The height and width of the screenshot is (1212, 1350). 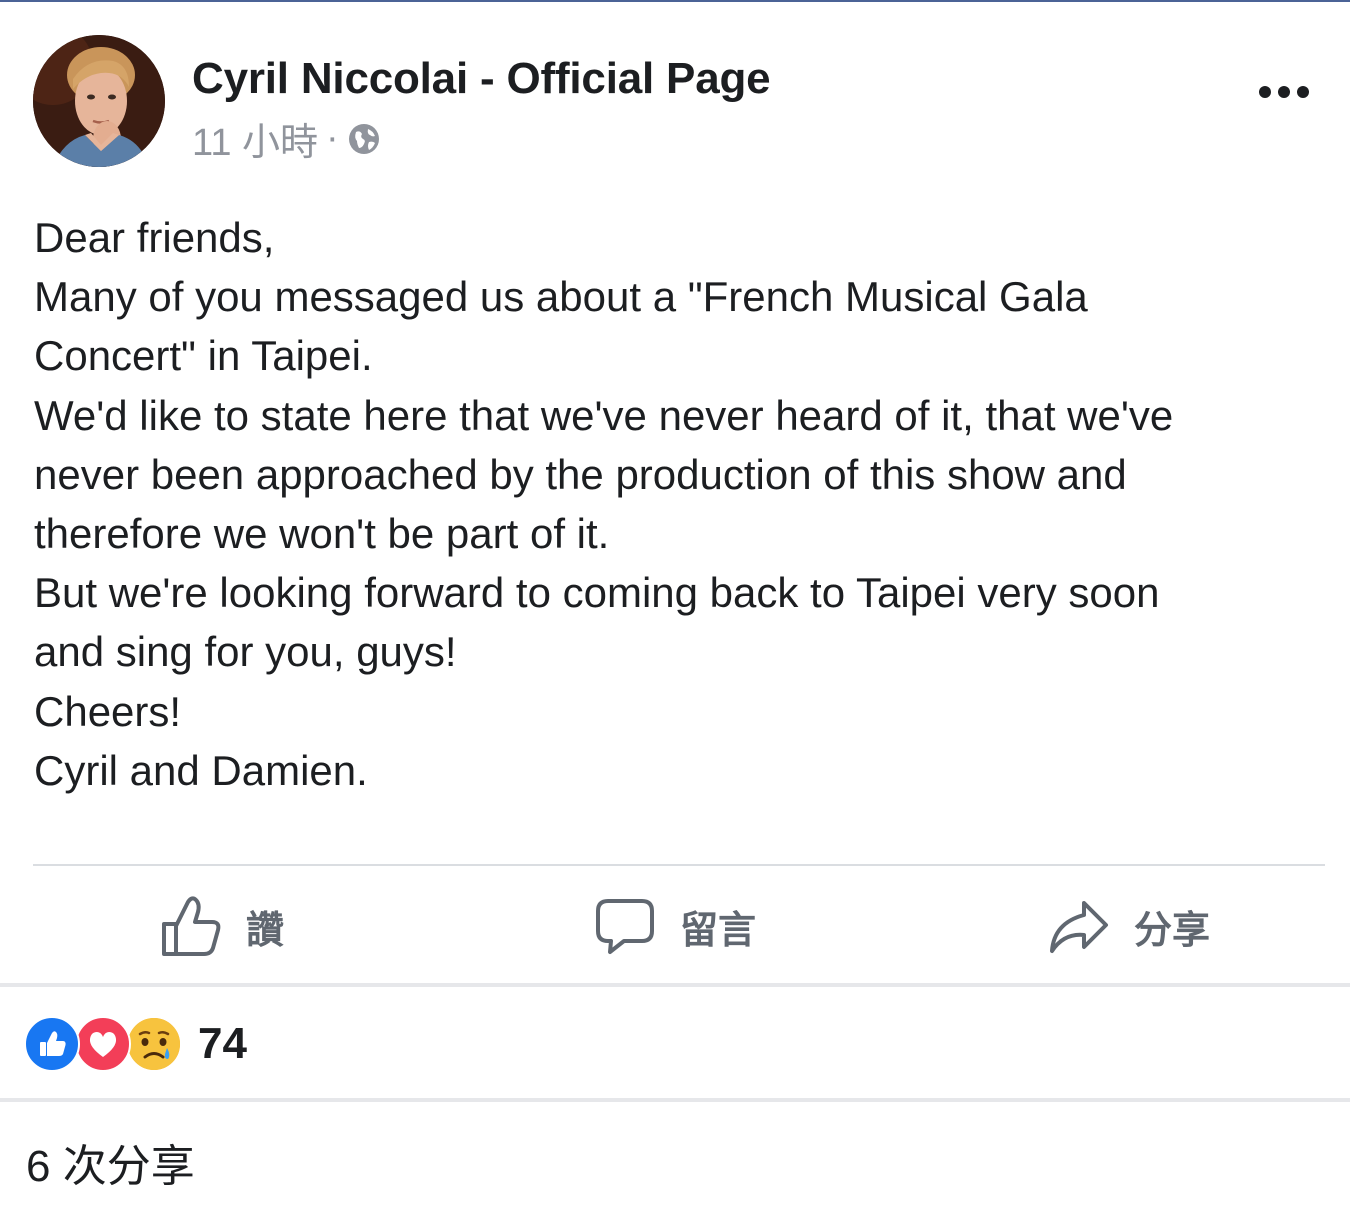 I want to click on share-arrow-icon, so click(x=1079, y=926).